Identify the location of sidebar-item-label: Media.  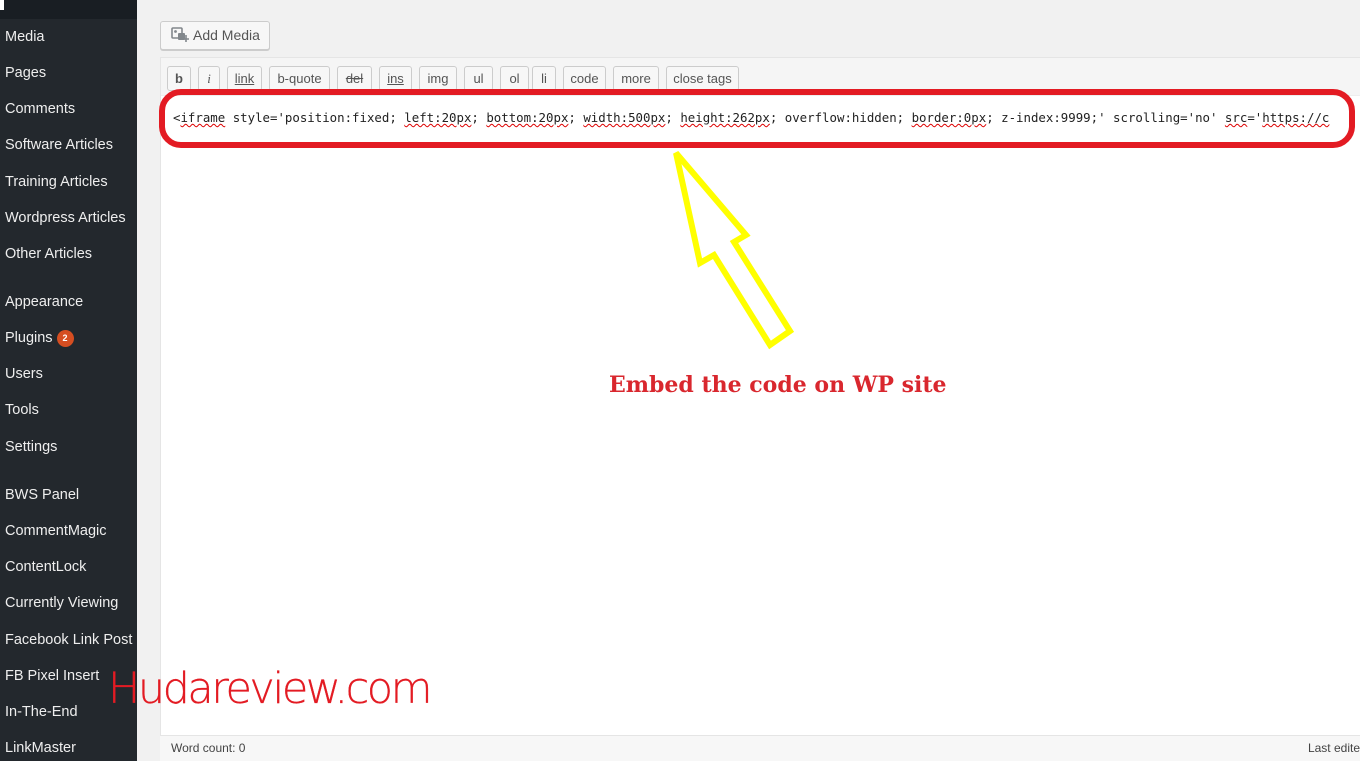
(25, 37).